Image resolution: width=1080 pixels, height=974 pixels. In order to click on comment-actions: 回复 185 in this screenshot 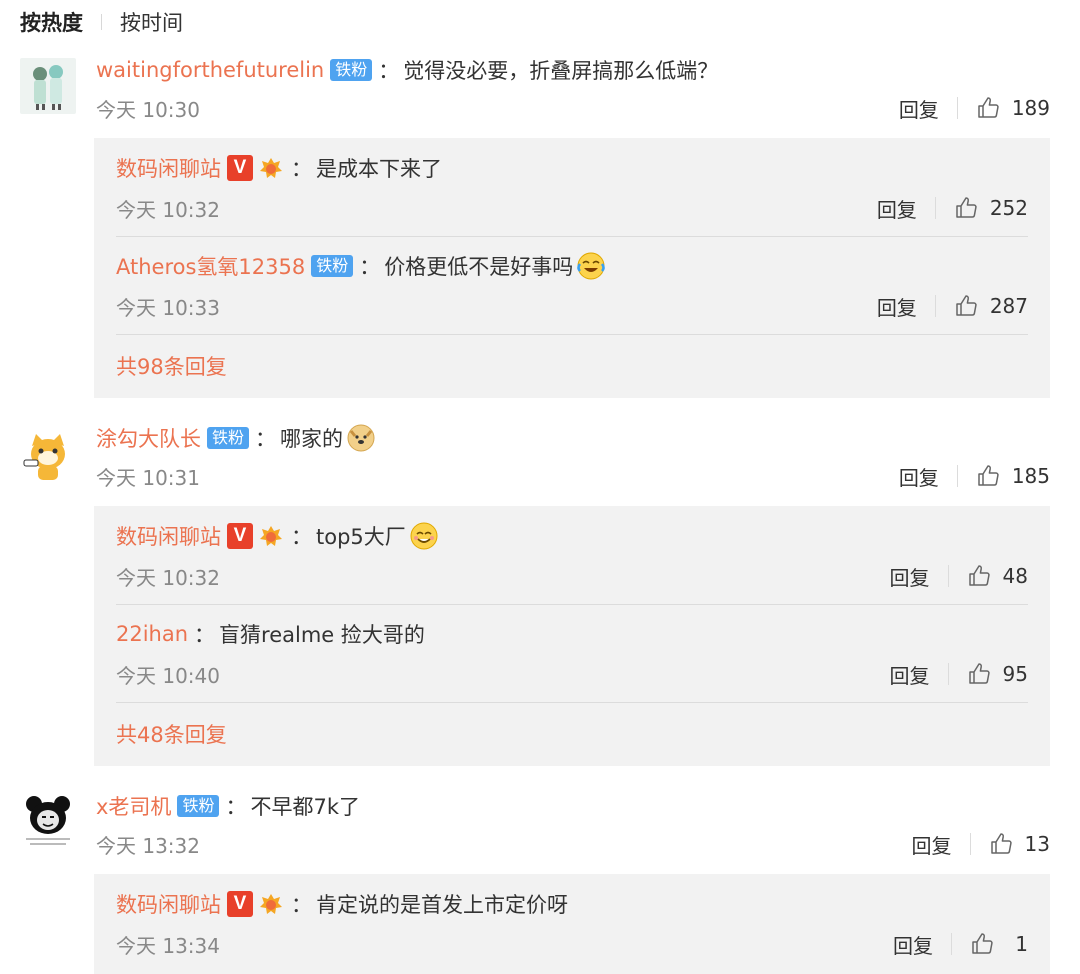, I will do `click(974, 476)`.